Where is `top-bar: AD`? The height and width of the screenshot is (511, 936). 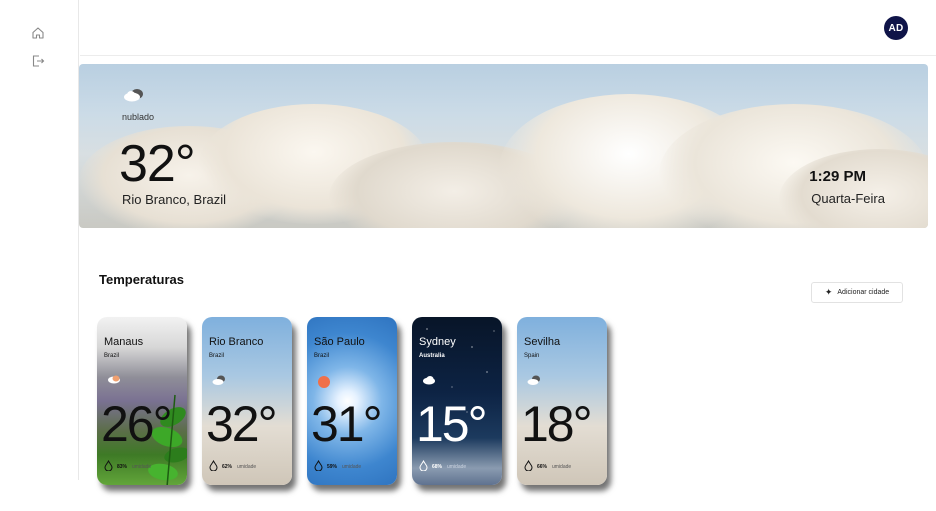 top-bar: AD is located at coordinates (508, 28).